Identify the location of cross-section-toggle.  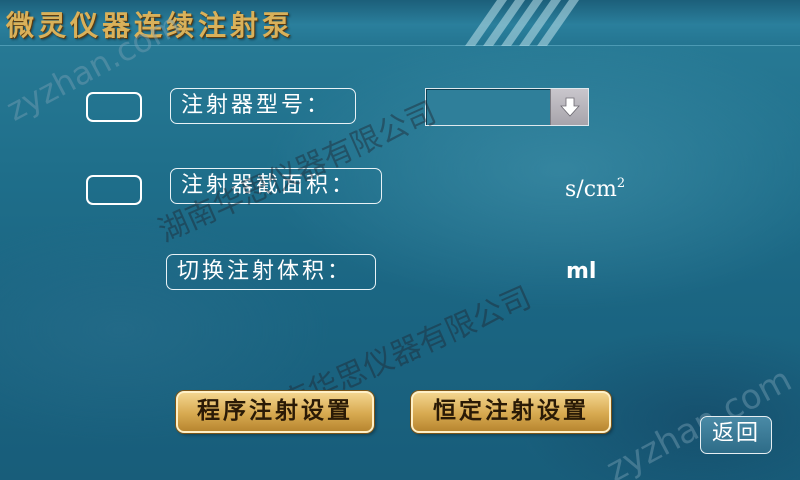
(114, 190).